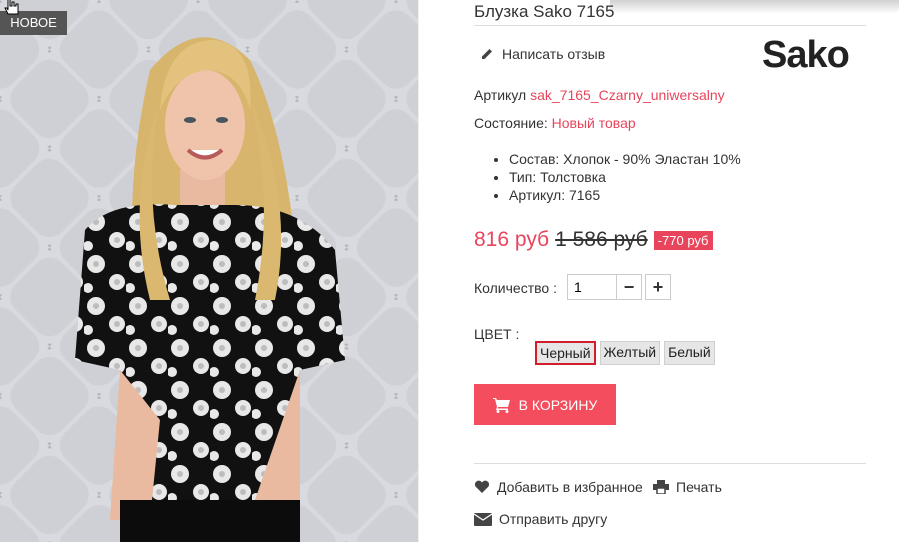  I want to click on quantity-label: Количество :, so click(515, 288).